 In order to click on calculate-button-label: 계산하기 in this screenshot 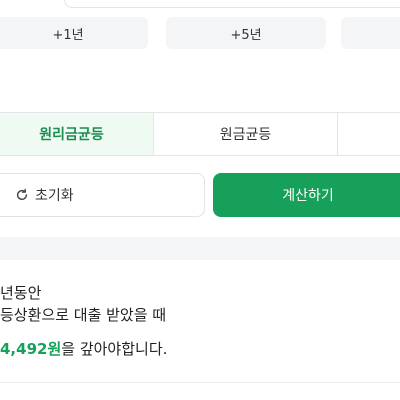, I will do `click(308, 196)`.